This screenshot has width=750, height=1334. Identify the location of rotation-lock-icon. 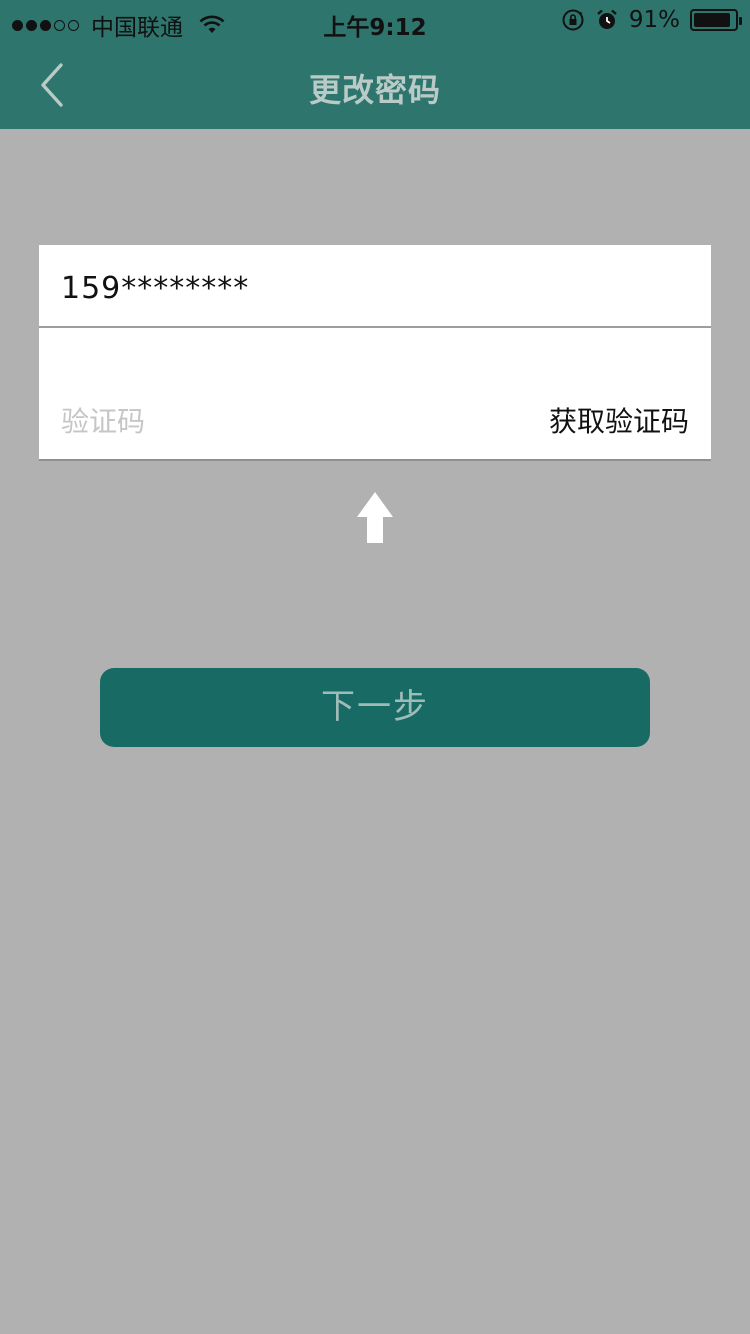
(573, 20).